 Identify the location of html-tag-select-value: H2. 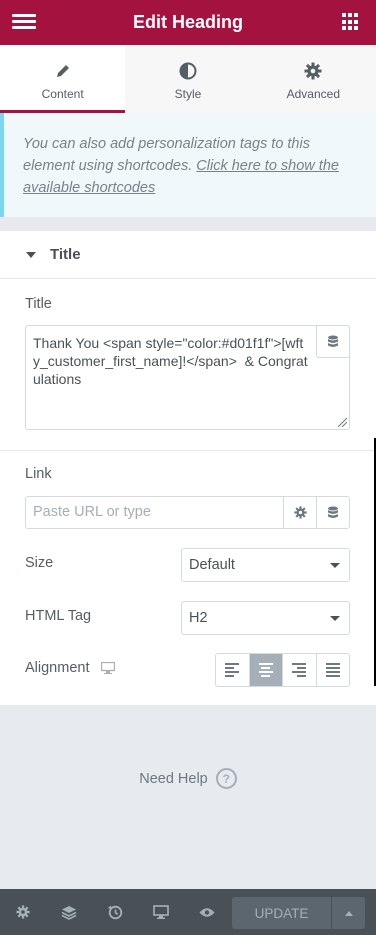
(198, 618).